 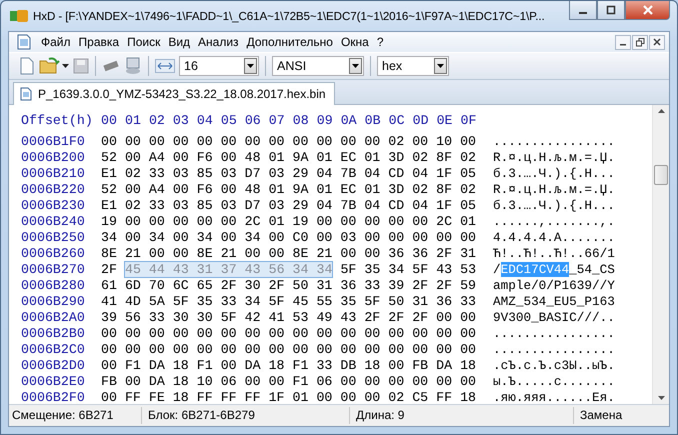 What do you see at coordinates (420, 120) in the screenshot?
I see `column-header: 0D` at bounding box center [420, 120].